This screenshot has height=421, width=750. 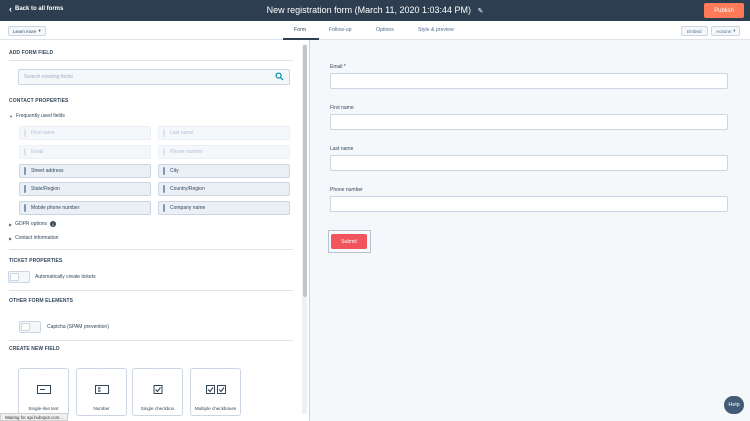 I want to click on learn-more-dropdown: Learn more ▾, so click(x=27, y=31).